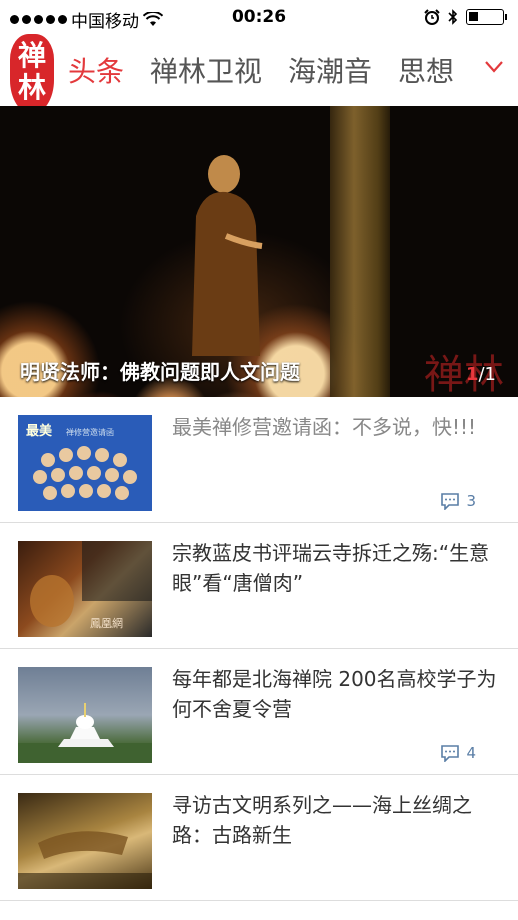 The height and width of the screenshot is (920, 518). I want to click on news-thumbnail: 最美 禅修营邀请函, so click(85, 463).